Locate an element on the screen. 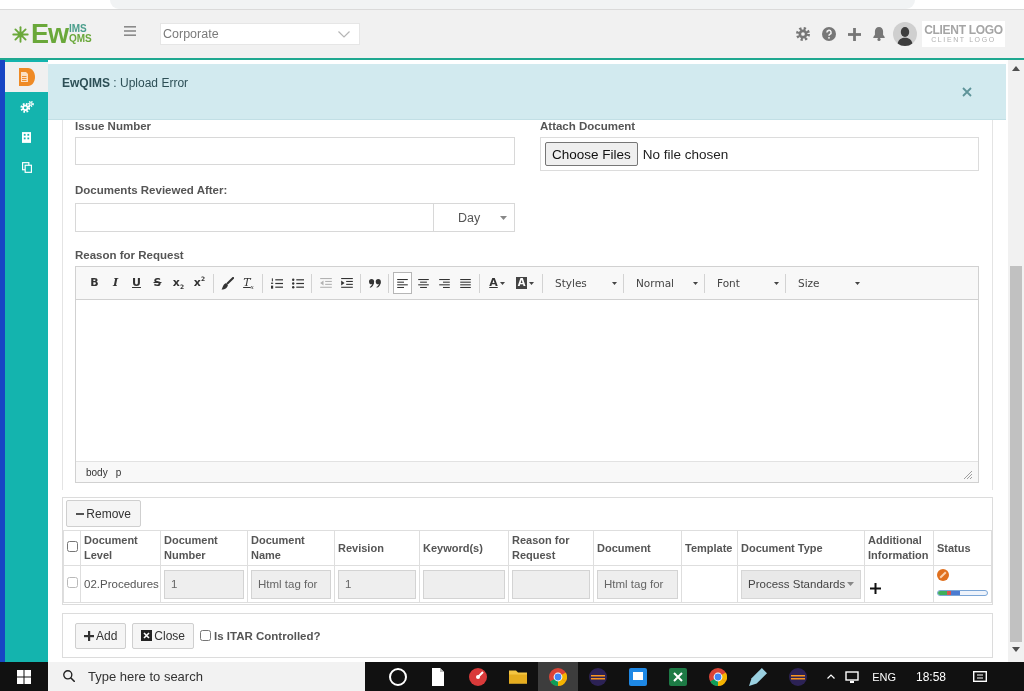 The width and height of the screenshot is (1024, 691). column-header: Document Level is located at coordinates (120, 548).